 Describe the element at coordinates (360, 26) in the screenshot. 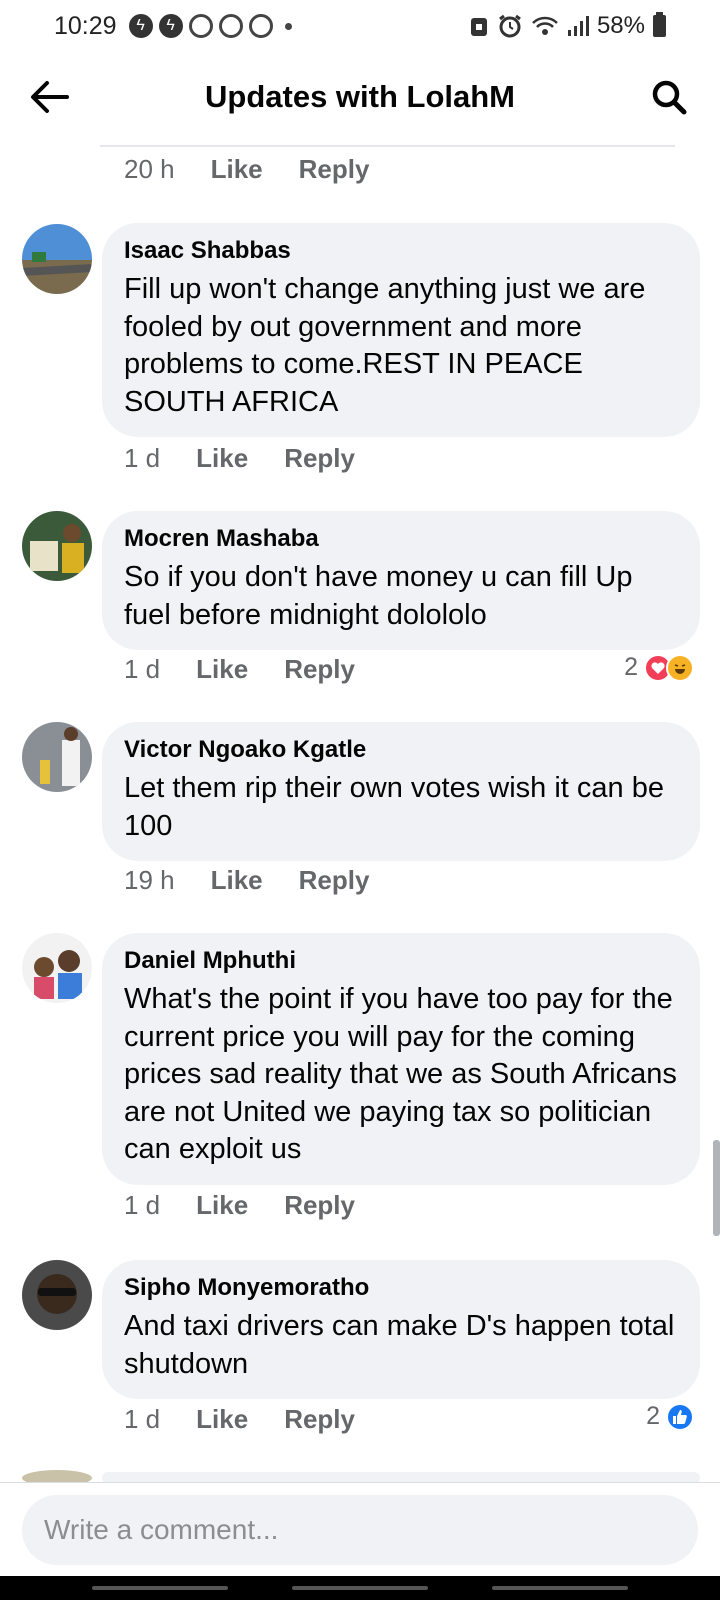

I see `status-bar: 10:29 ϟ ϟ 58%` at that location.